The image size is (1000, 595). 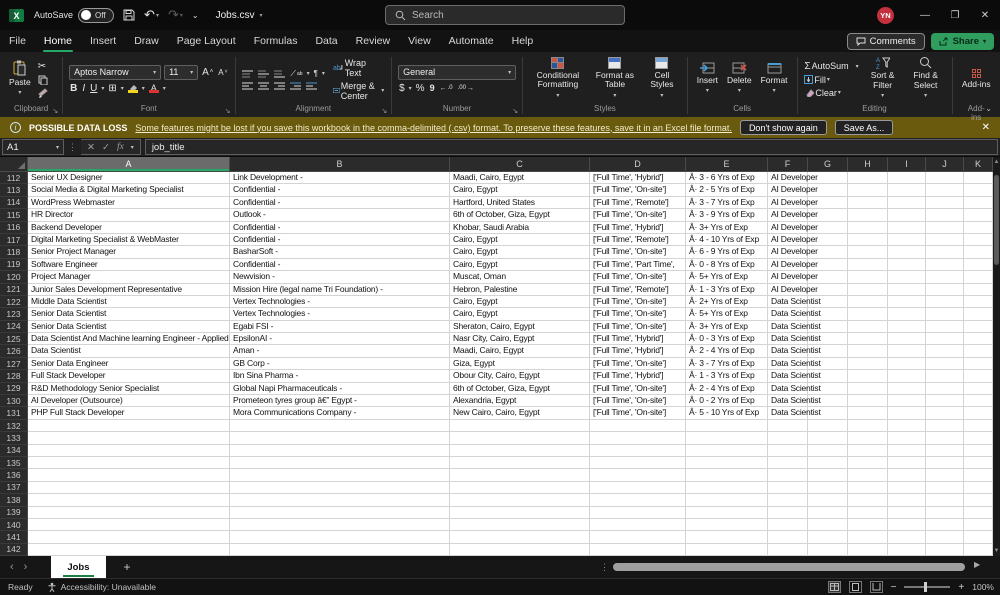 I want to click on row-header-130: 130, so click(x=14, y=401).